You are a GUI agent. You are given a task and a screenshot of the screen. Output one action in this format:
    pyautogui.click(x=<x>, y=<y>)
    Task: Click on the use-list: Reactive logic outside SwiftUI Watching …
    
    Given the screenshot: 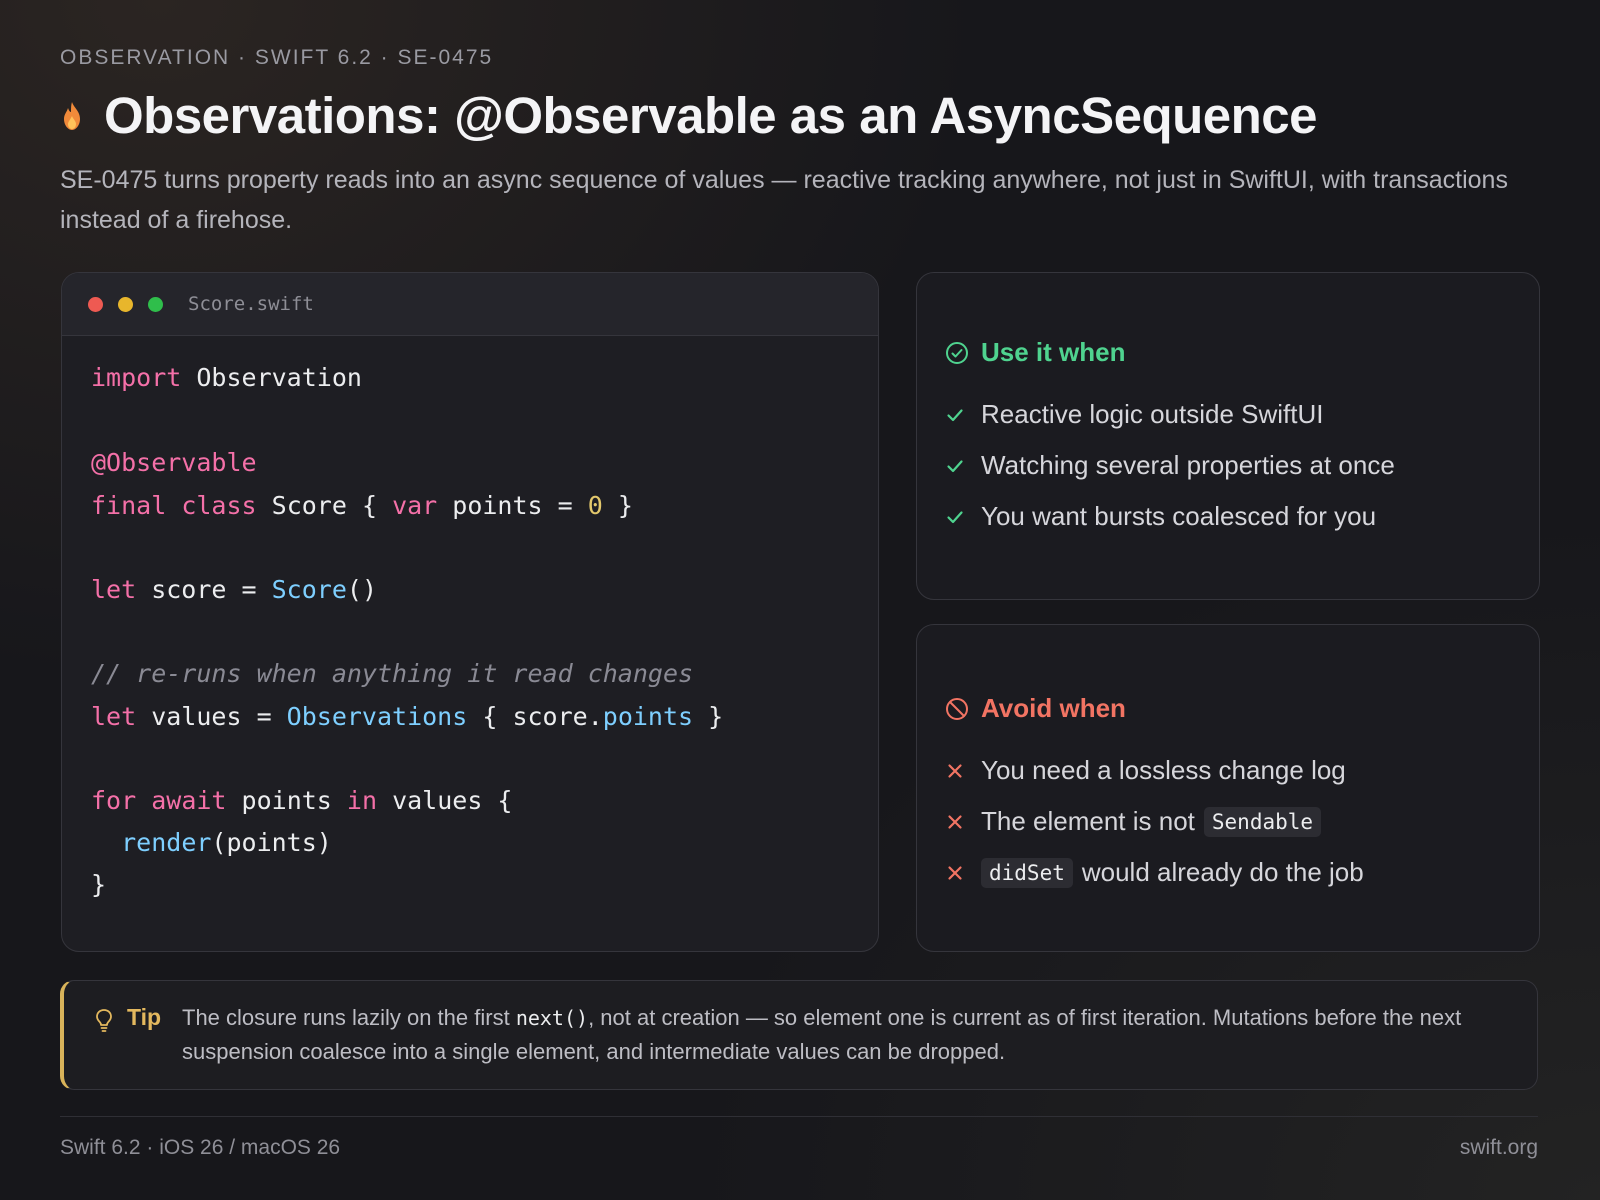 What is the action you would take?
    pyautogui.click(x=1170, y=465)
    